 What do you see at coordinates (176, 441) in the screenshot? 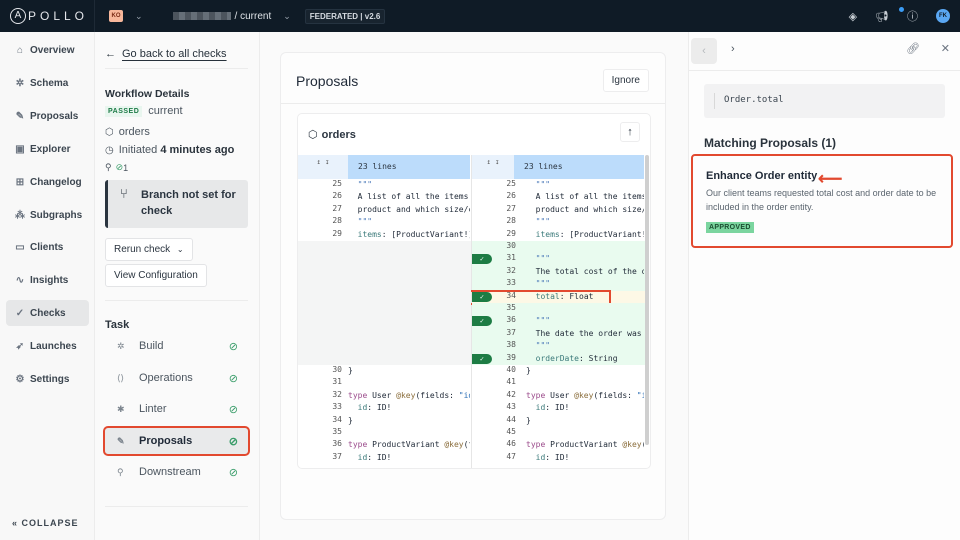
I see `task-item-proposals: ✎ Proposals ⊘` at bounding box center [176, 441].